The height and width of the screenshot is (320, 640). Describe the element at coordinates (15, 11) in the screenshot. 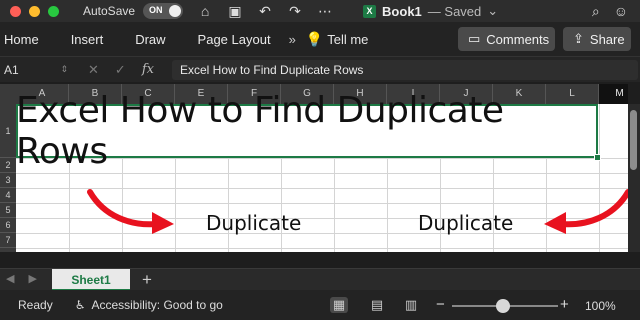

I see `close-window-button` at that location.